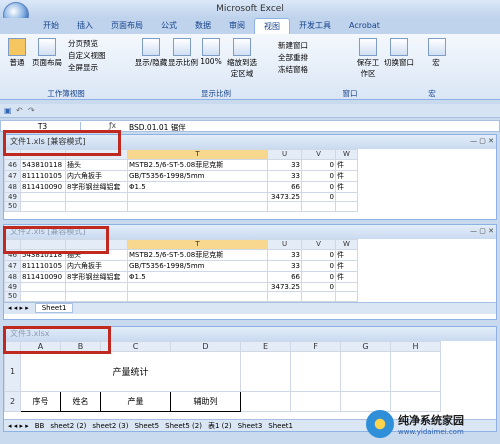 This screenshot has width=500, height=444. I want to click on tab-formulas: 公式, so click(169, 26).